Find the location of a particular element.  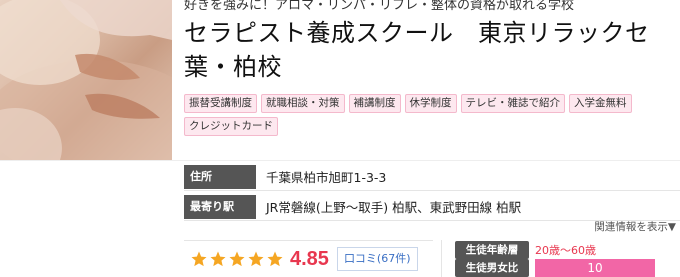

tag-supplementary: 補講制度 is located at coordinates (374, 103).